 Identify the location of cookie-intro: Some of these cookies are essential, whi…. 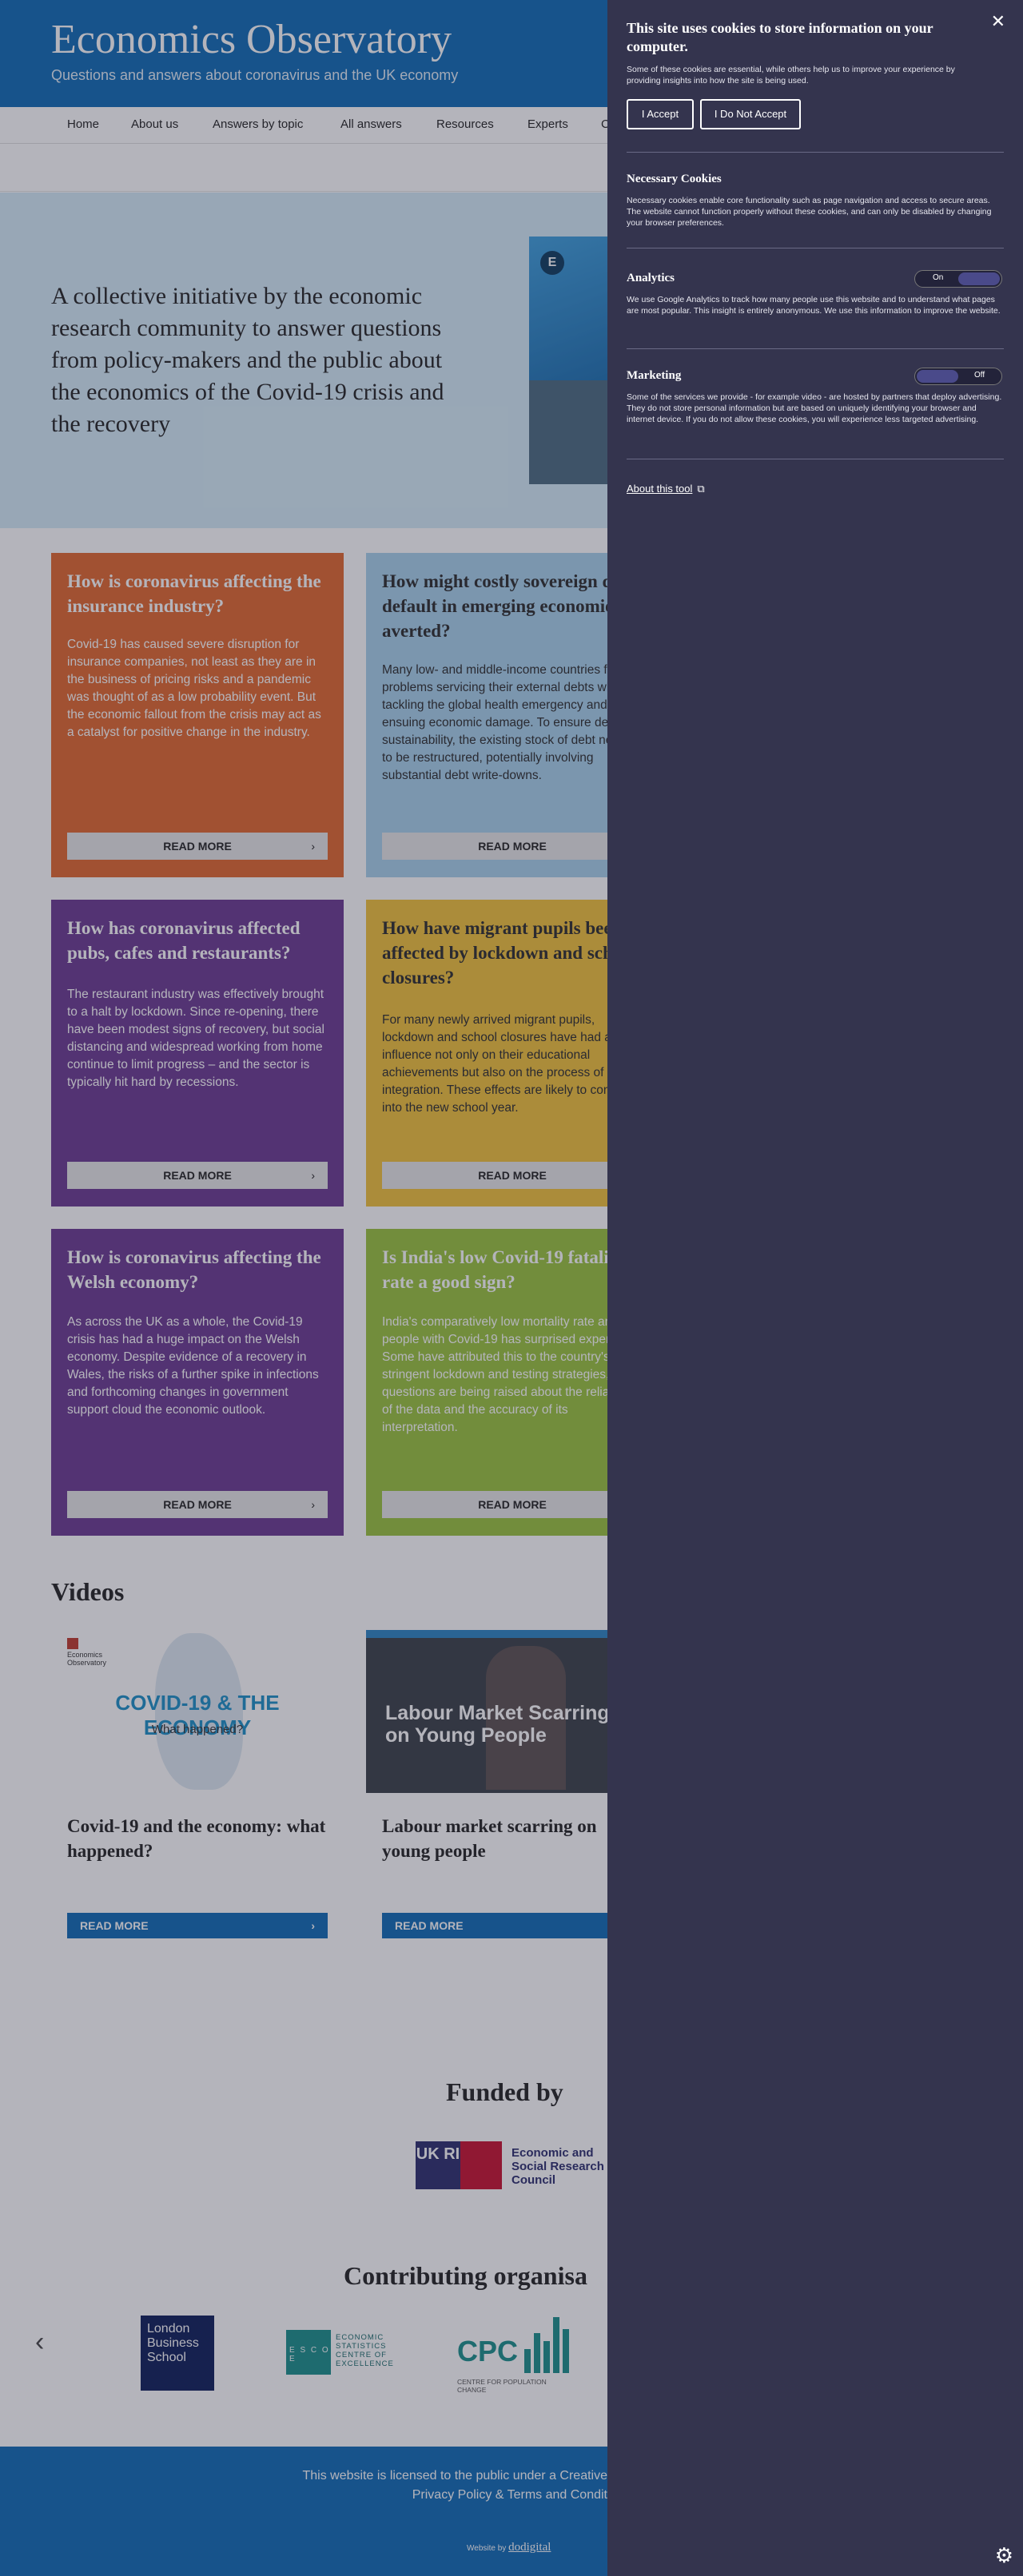
(791, 75).